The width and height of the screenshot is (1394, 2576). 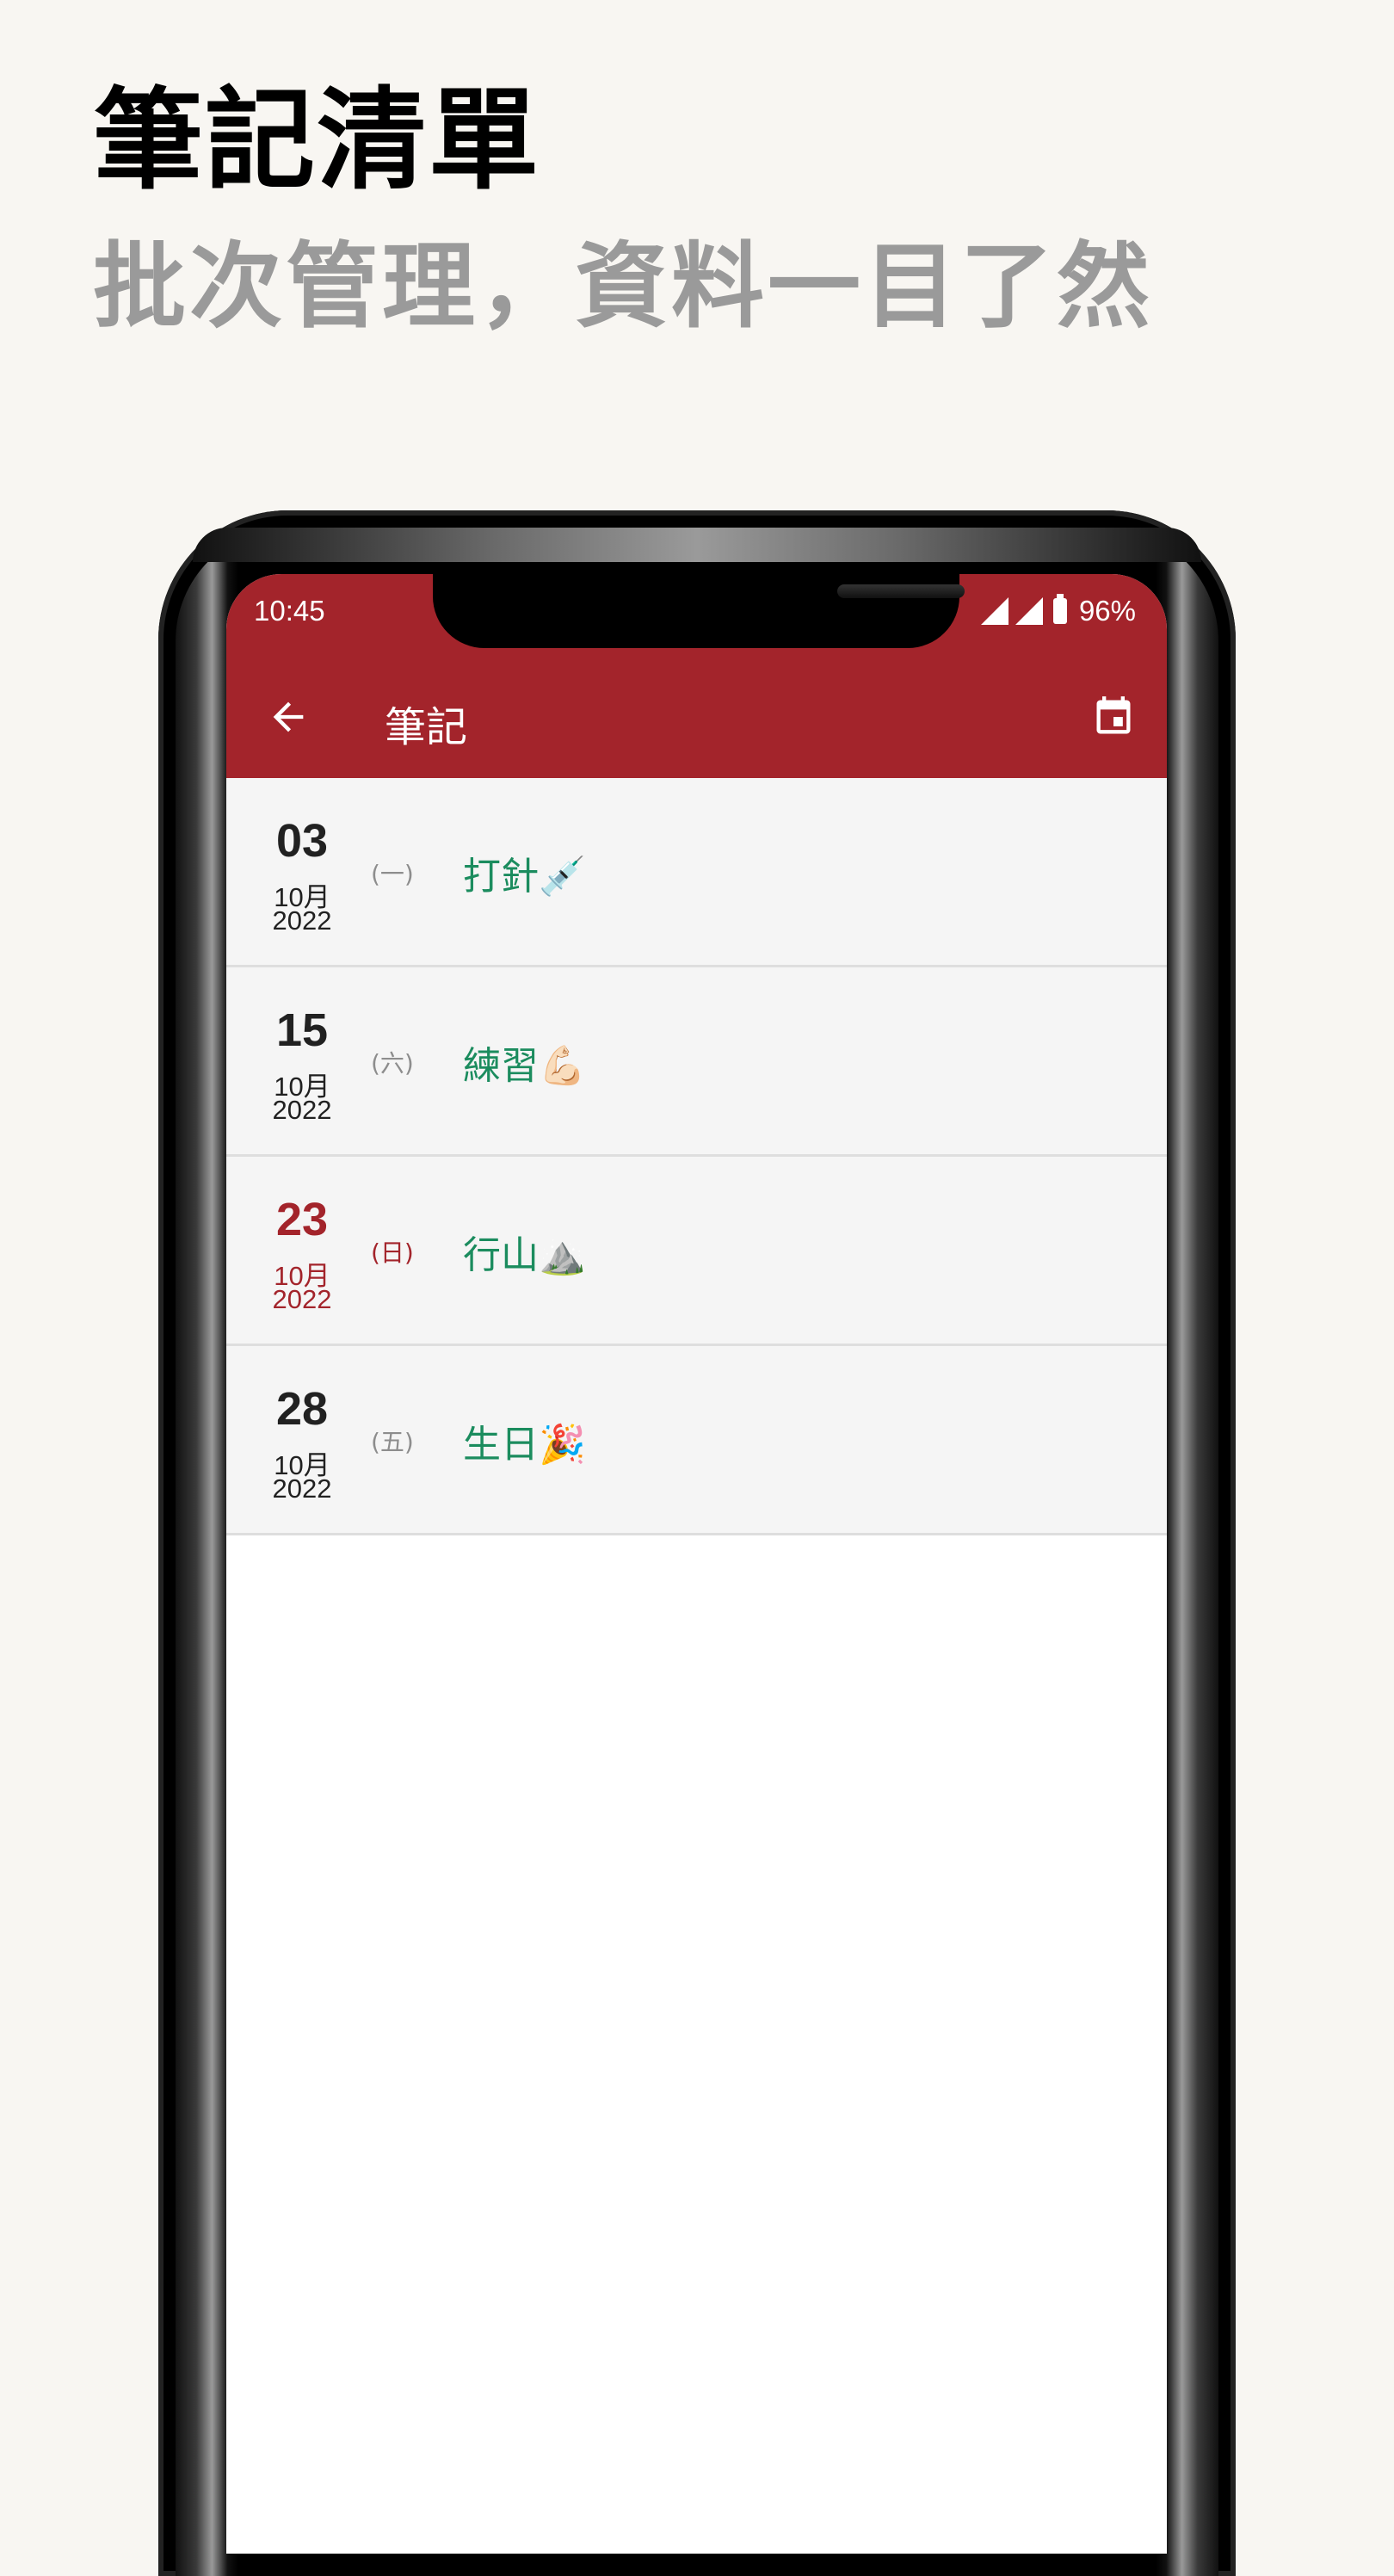 I want to click on note-day: 03, so click(x=302, y=841).